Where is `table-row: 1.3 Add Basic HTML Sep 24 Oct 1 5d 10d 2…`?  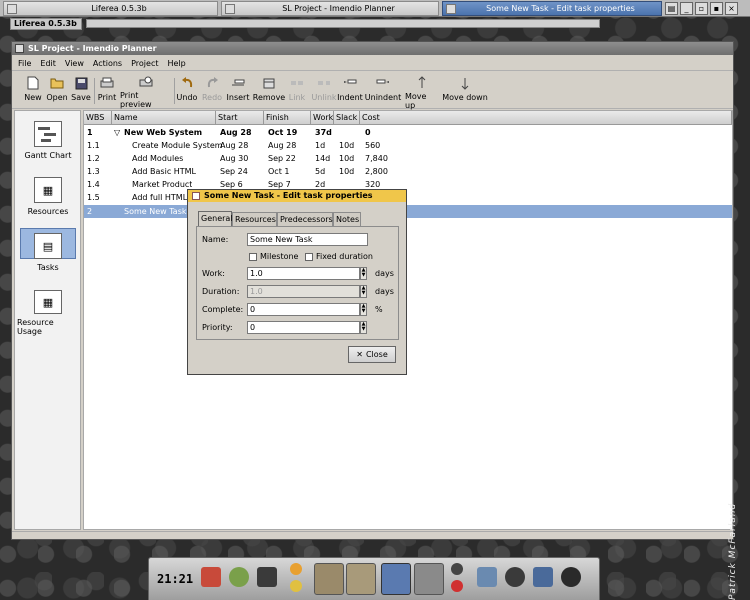 table-row: 1.3 Add Basic HTML Sep 24 Oct 1 5d 10d 2… is located at coordinates (408, 171).